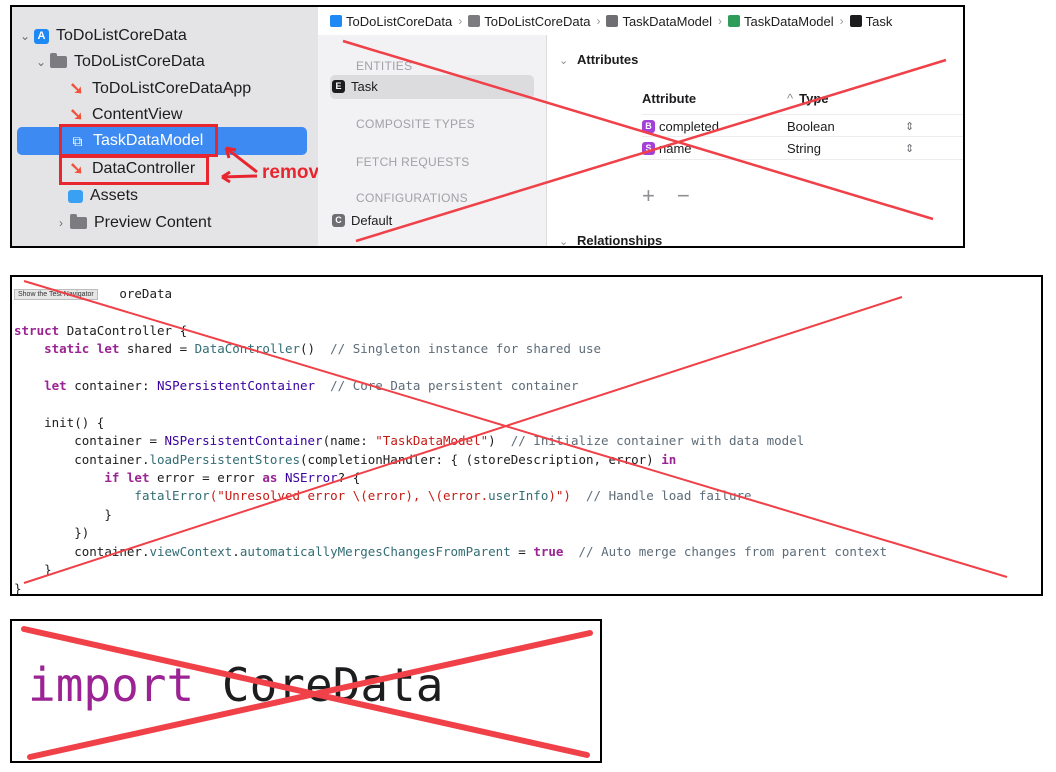  What do you see at coordinates (172, 88) in the screenshot?
I see `nav-file-label: ToDoListCoreDataApp` at bounding box center [172, 88].